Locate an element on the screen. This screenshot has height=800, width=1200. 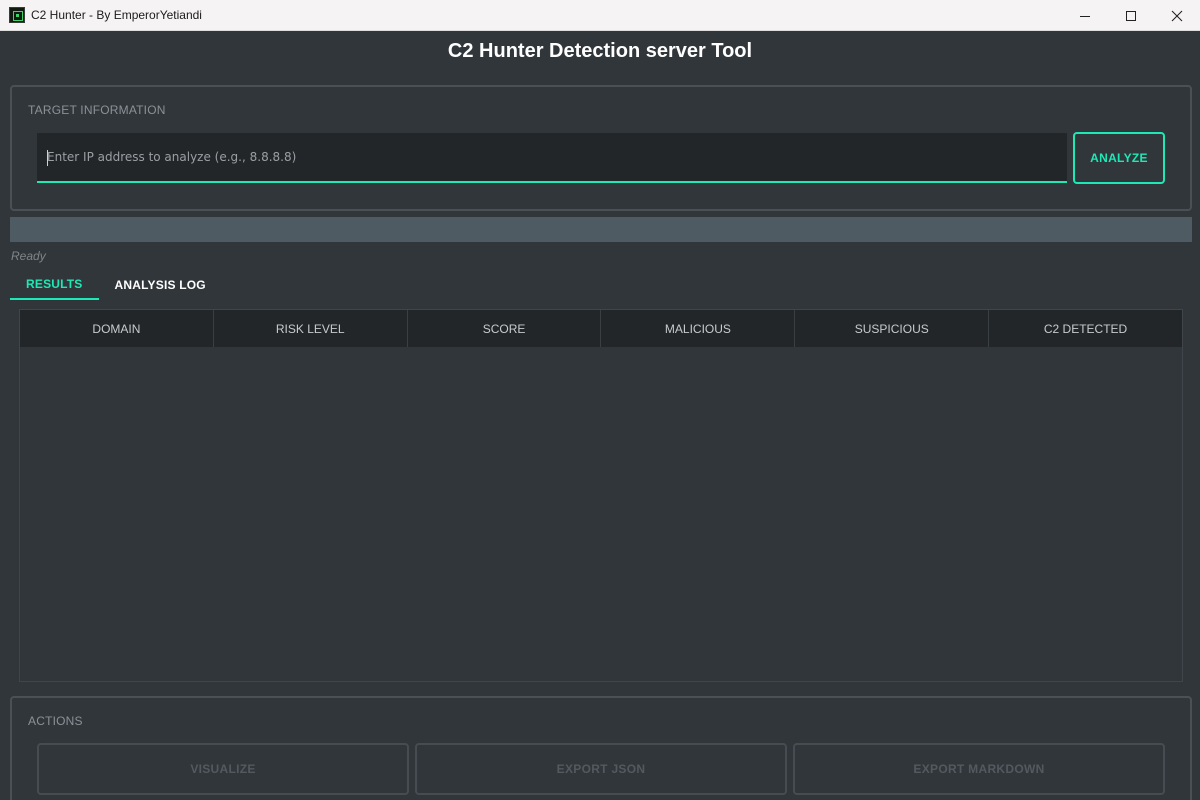
column-header-score: SCORE is located at coordinates (505, 328).